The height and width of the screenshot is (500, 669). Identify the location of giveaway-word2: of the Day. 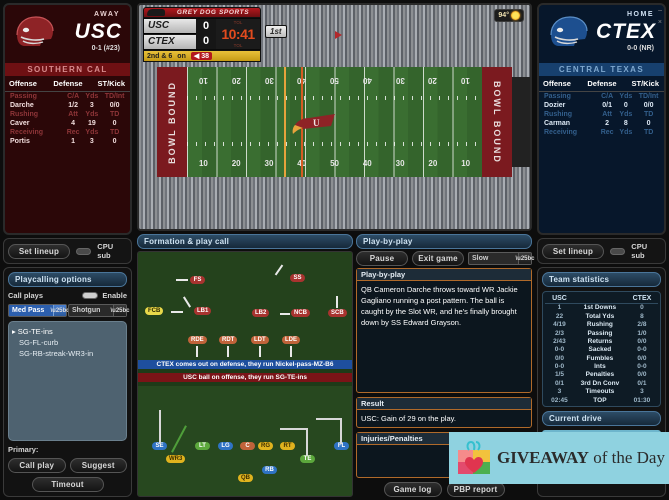
(626, 457).